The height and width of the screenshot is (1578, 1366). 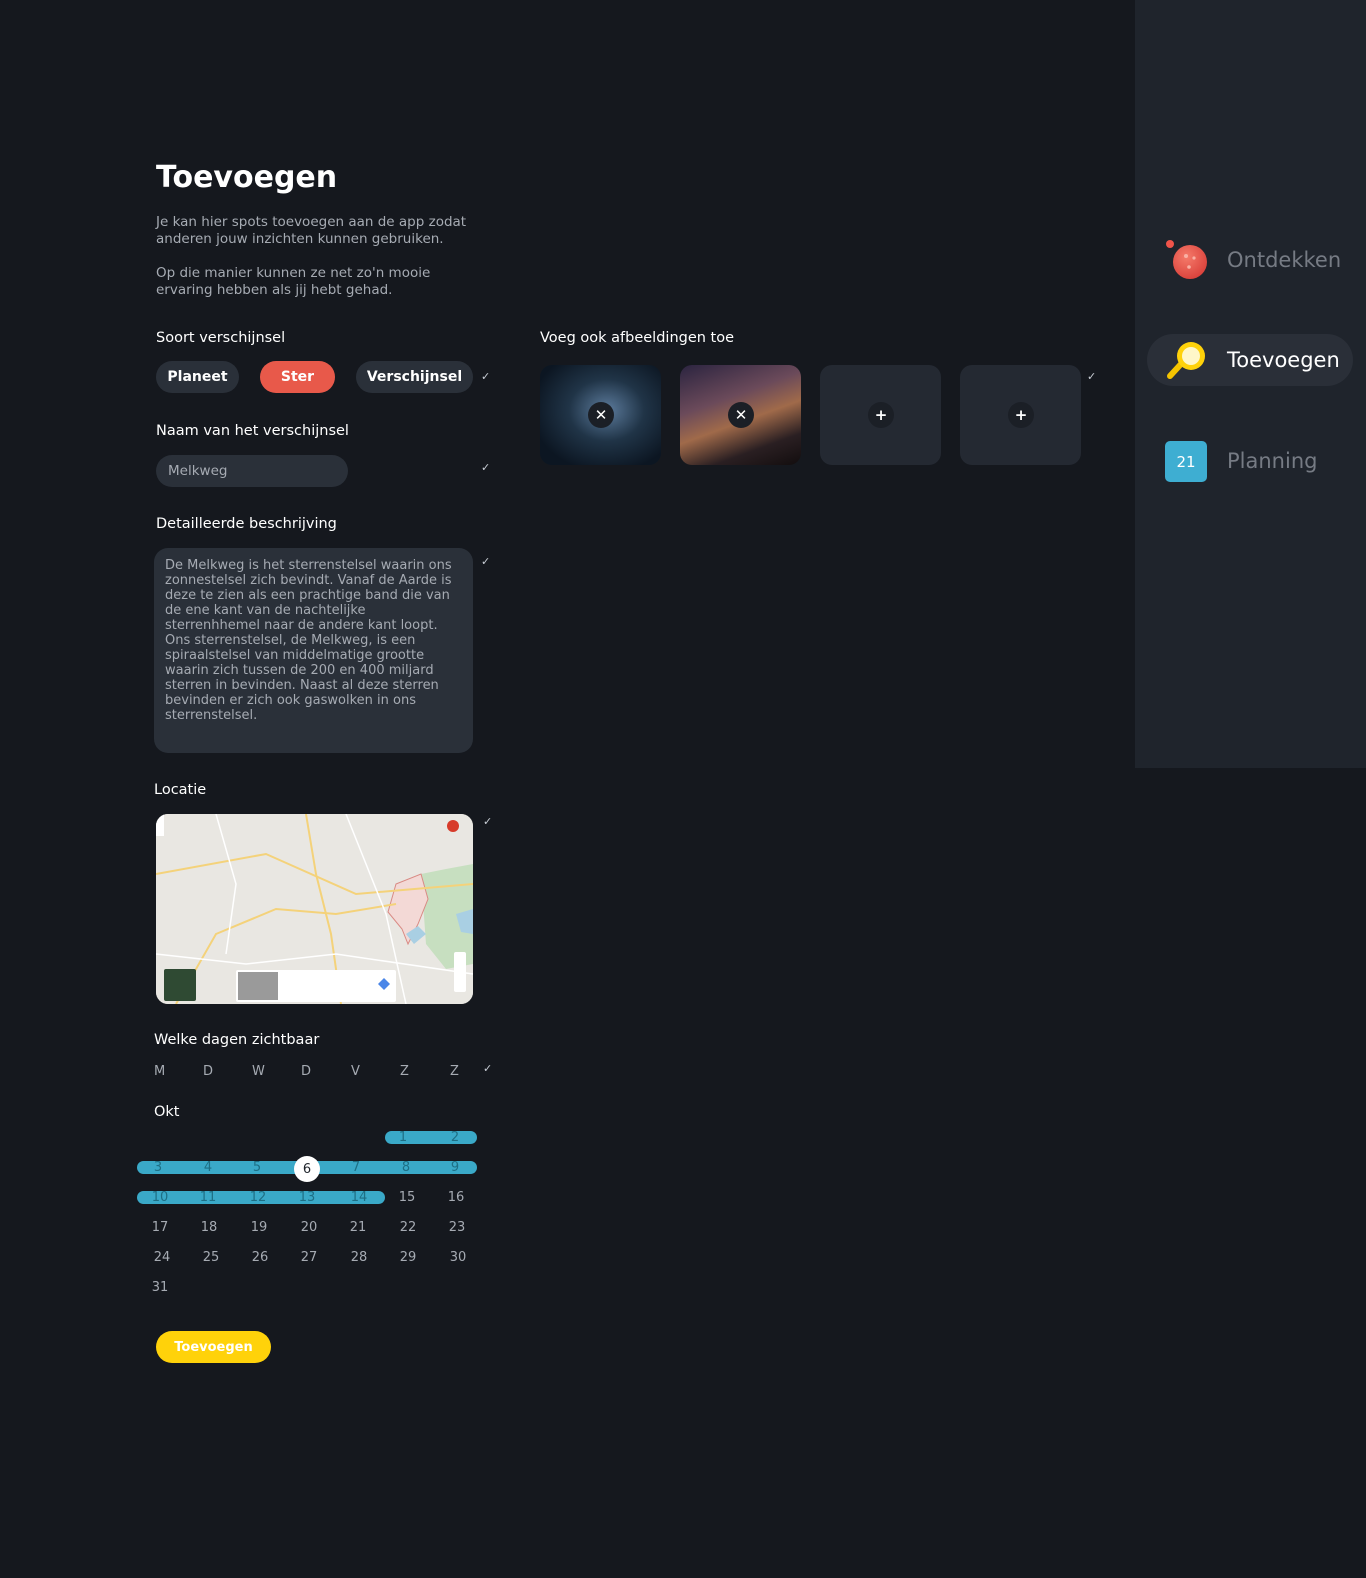 What do you see at coordinates (408, 1227) in the screenshot?
I see `calendar-day: 22` at bounding box center [408, 1227].